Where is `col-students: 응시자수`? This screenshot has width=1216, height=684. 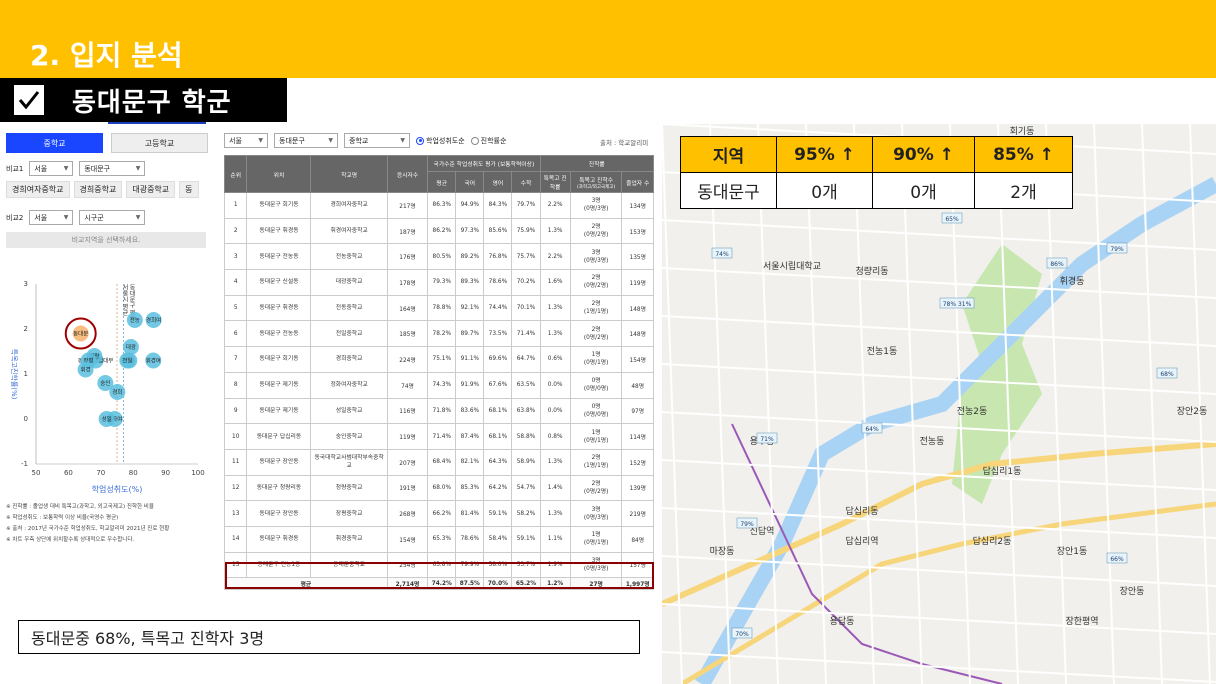
col-students: 응시자수 is located at coordinates (407, 174).